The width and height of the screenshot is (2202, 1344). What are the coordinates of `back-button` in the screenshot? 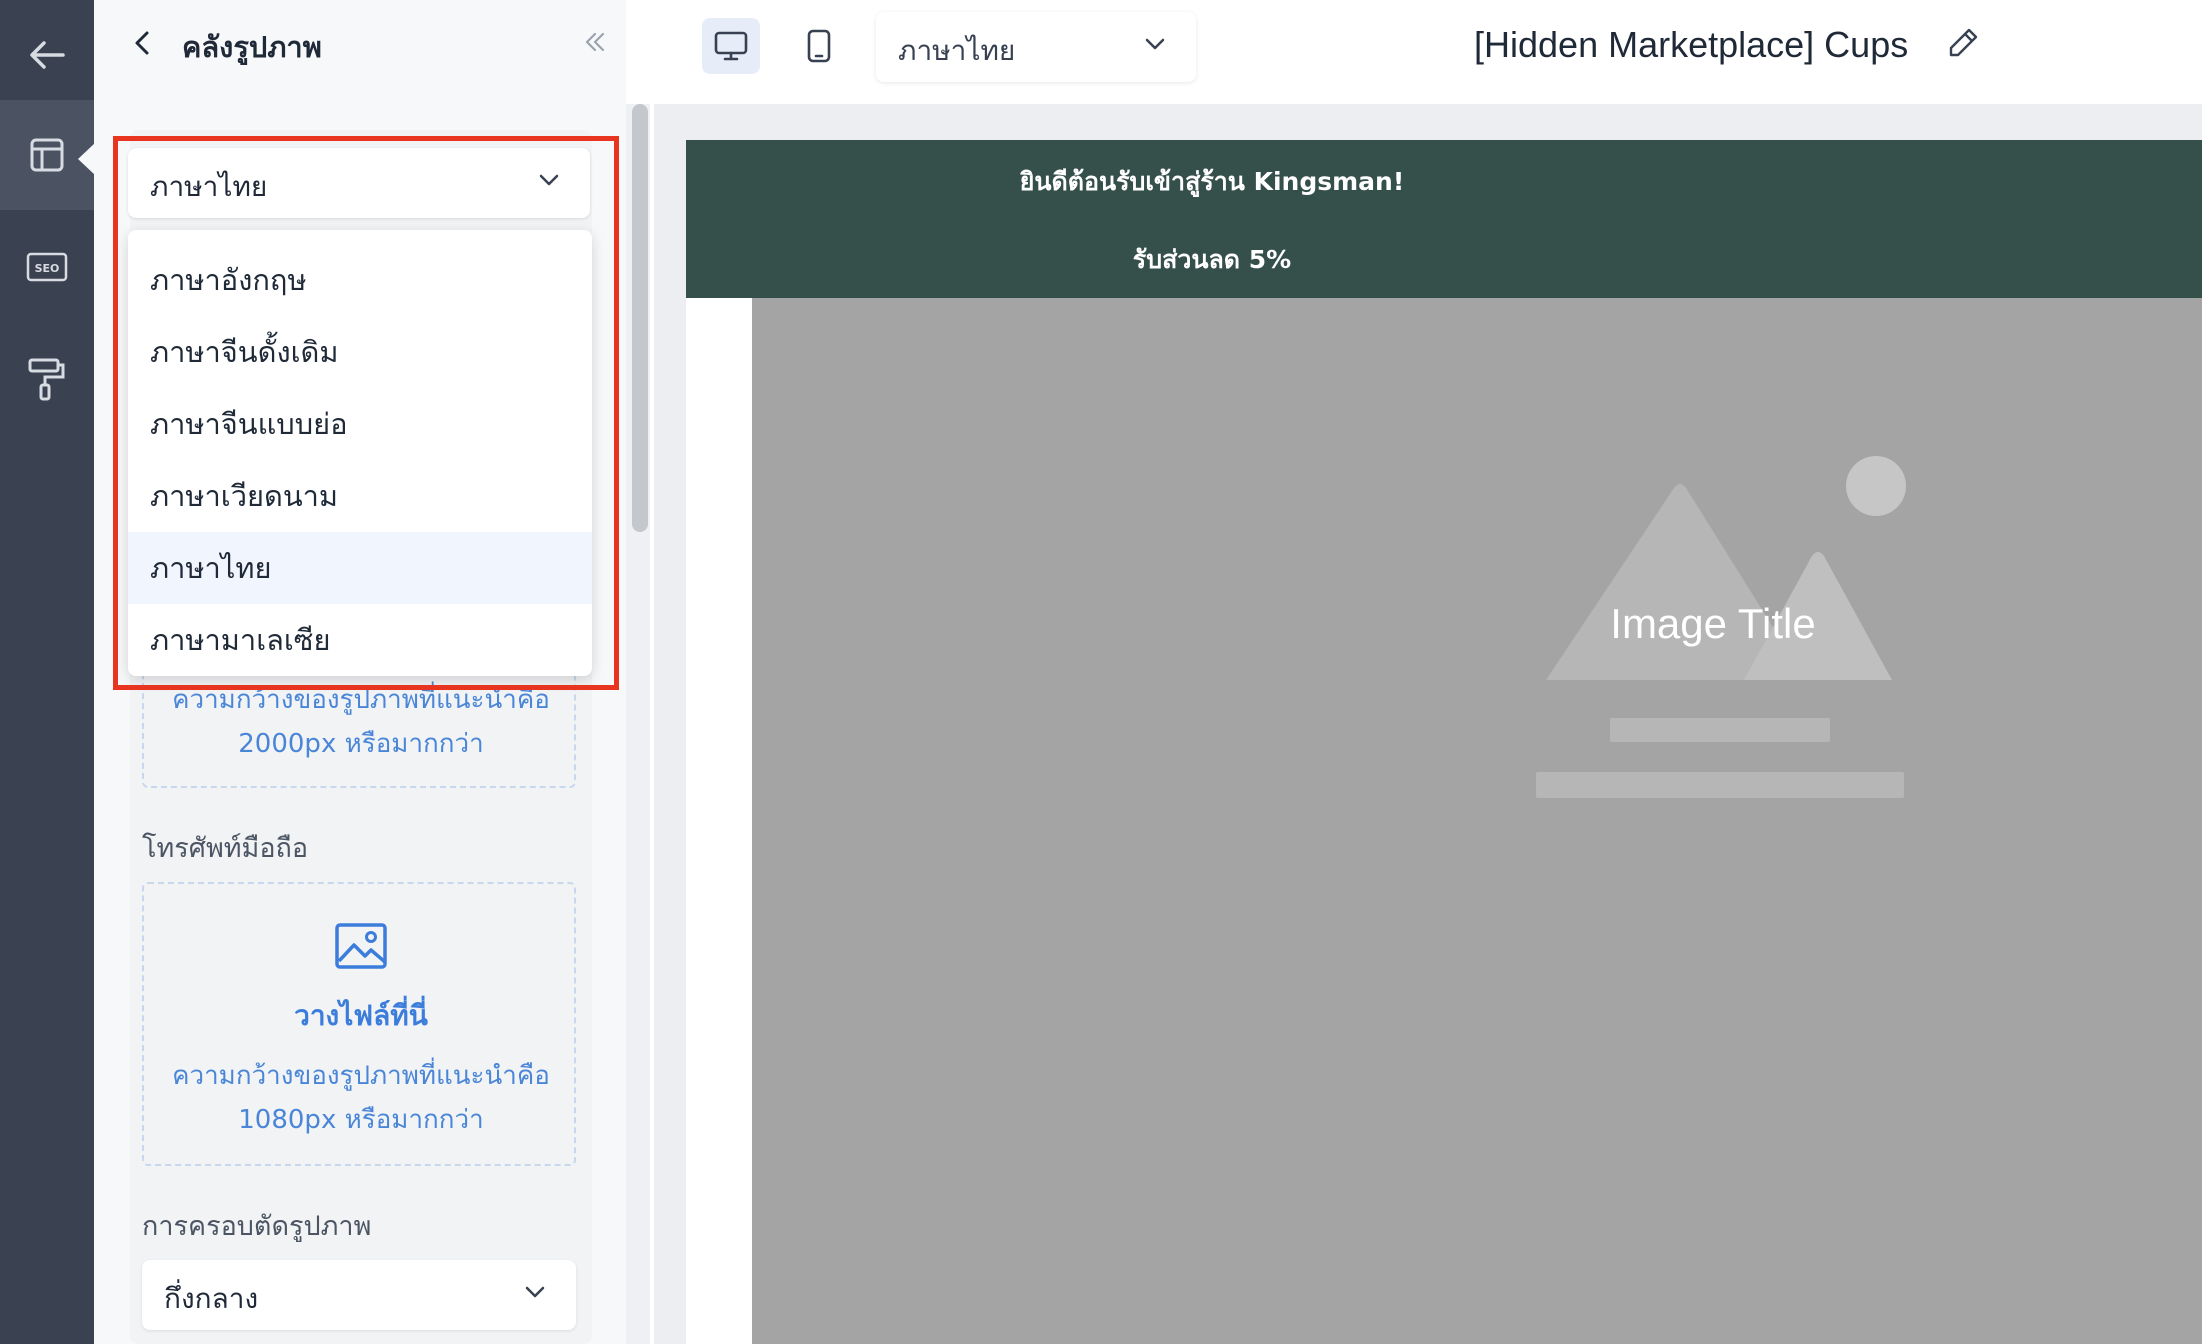 It's located at (47, 55).